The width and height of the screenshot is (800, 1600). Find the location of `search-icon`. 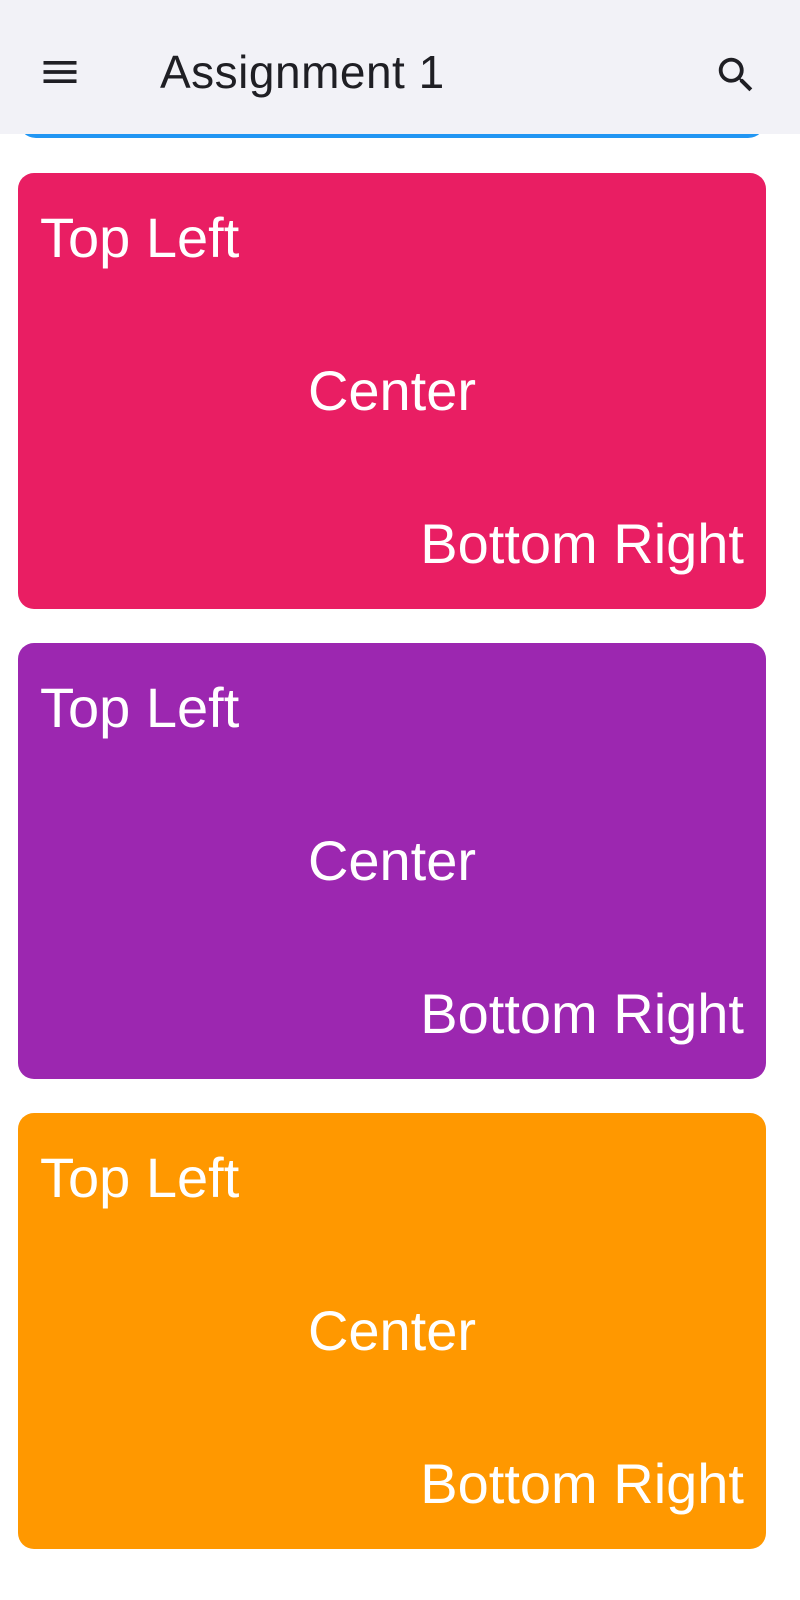

search-icon is located at coordinates (735, 74).